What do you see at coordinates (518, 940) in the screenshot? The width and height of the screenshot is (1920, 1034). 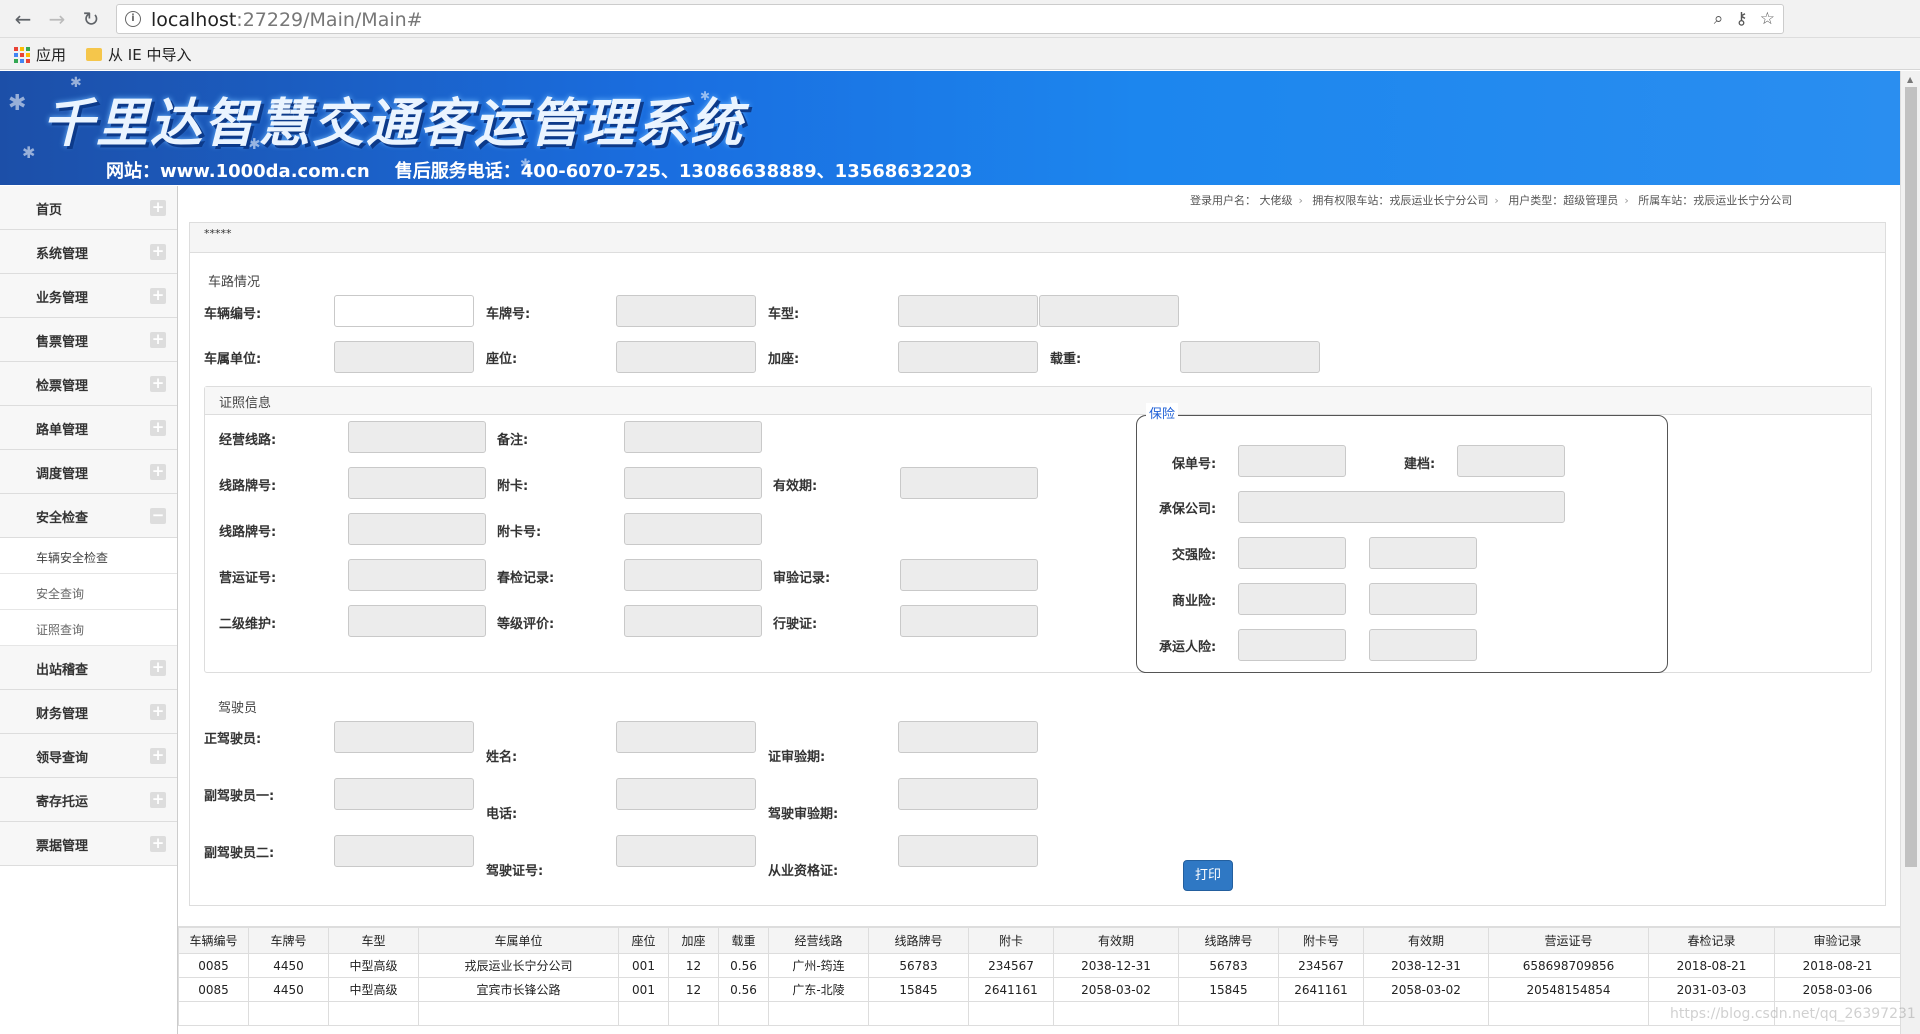 I see `column-header: 车属单位` at bounding box center [518, 940].